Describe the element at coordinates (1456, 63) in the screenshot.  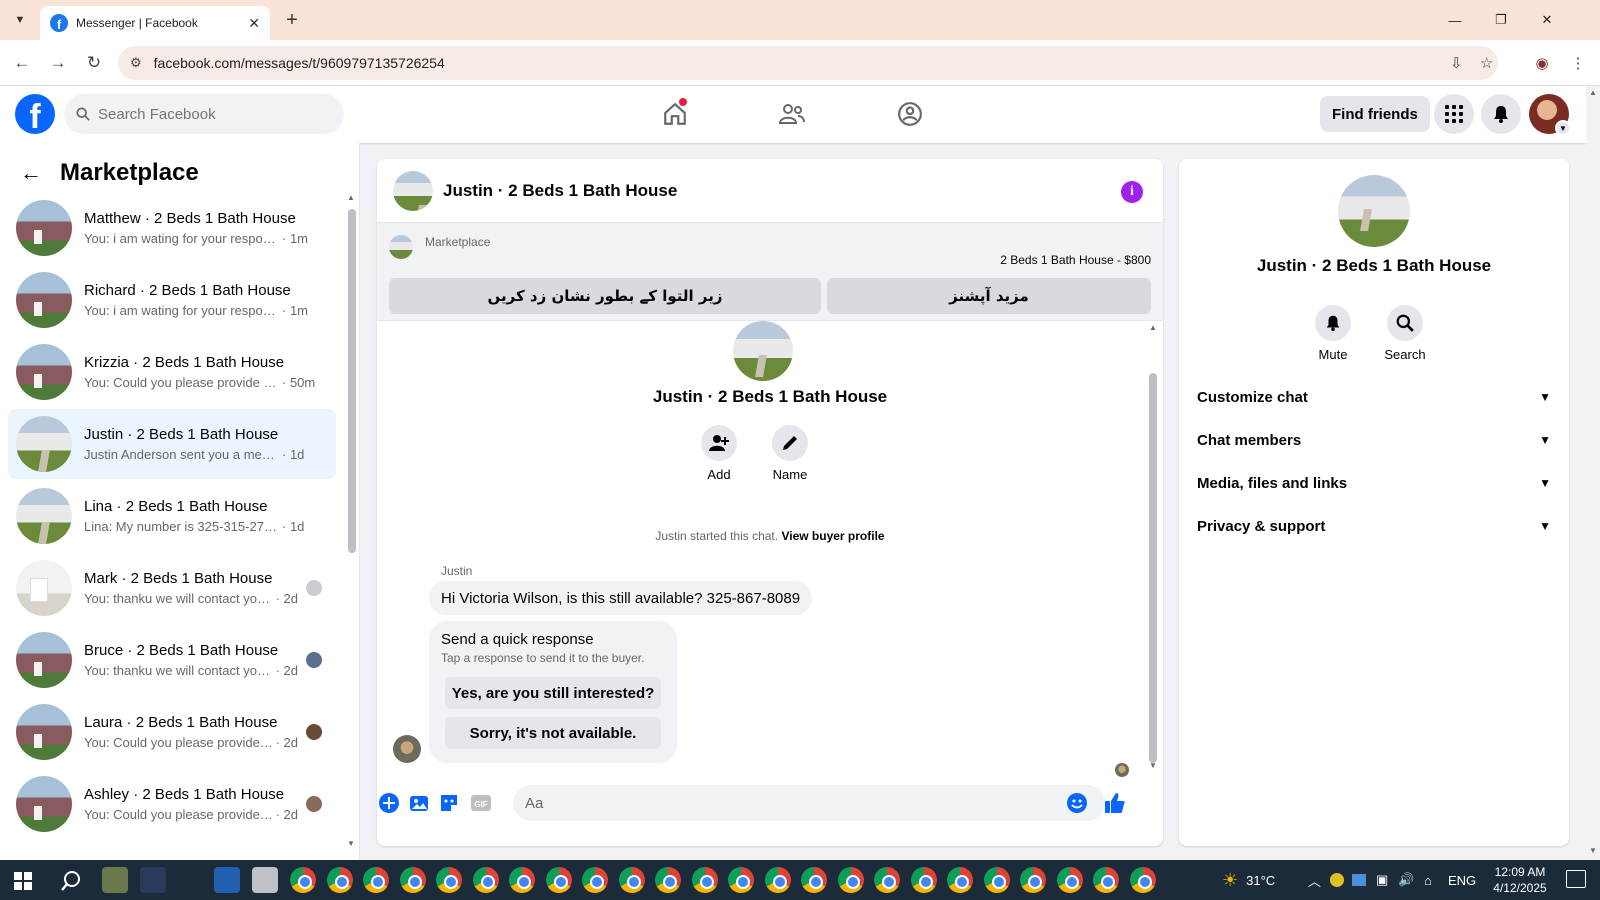
I see `install-app-icon: ⇩` at that location.